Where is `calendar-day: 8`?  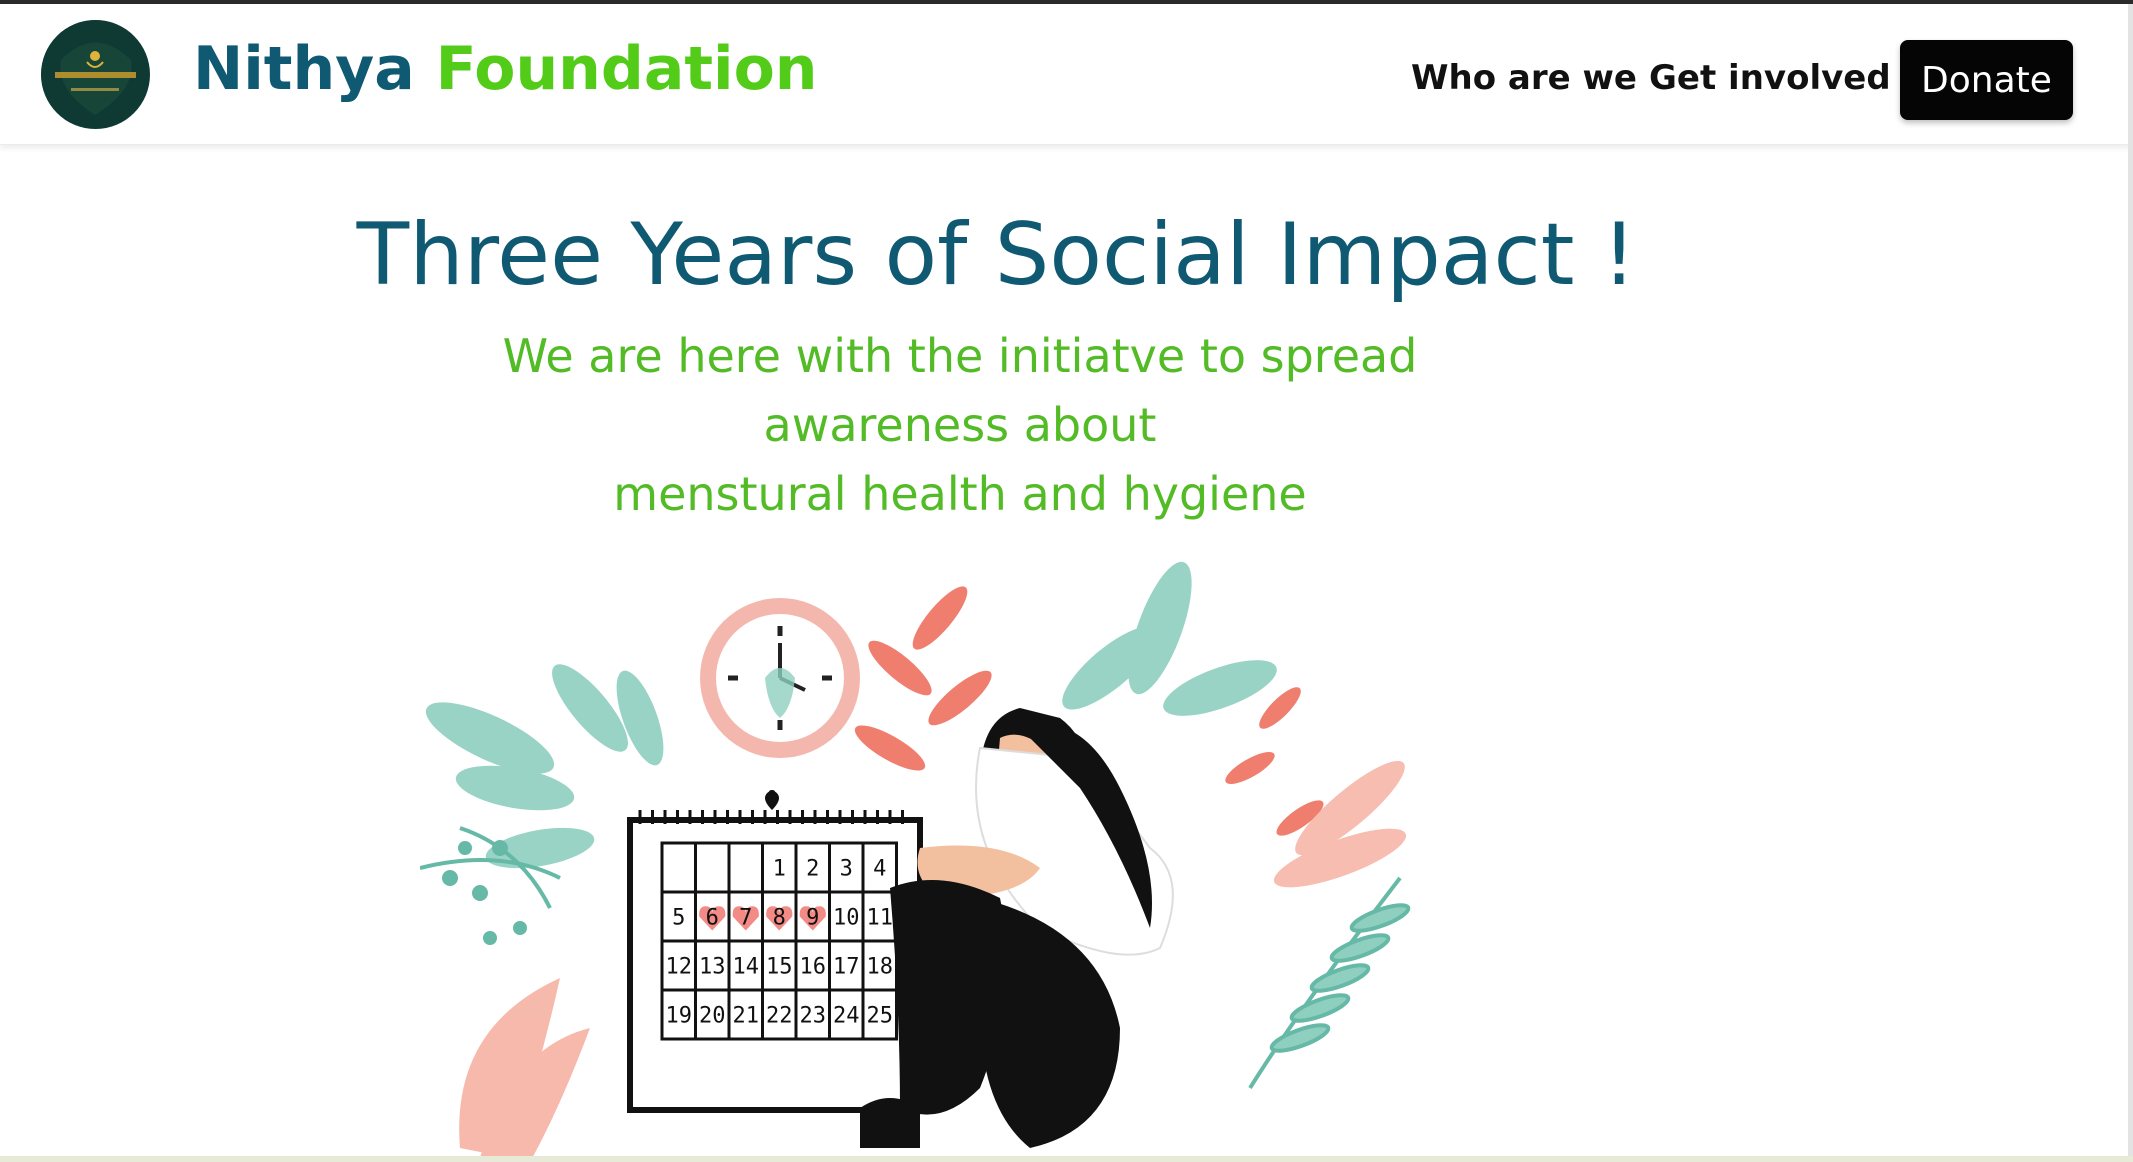
calendar-day: 8 is located at coordinates (779, 918).